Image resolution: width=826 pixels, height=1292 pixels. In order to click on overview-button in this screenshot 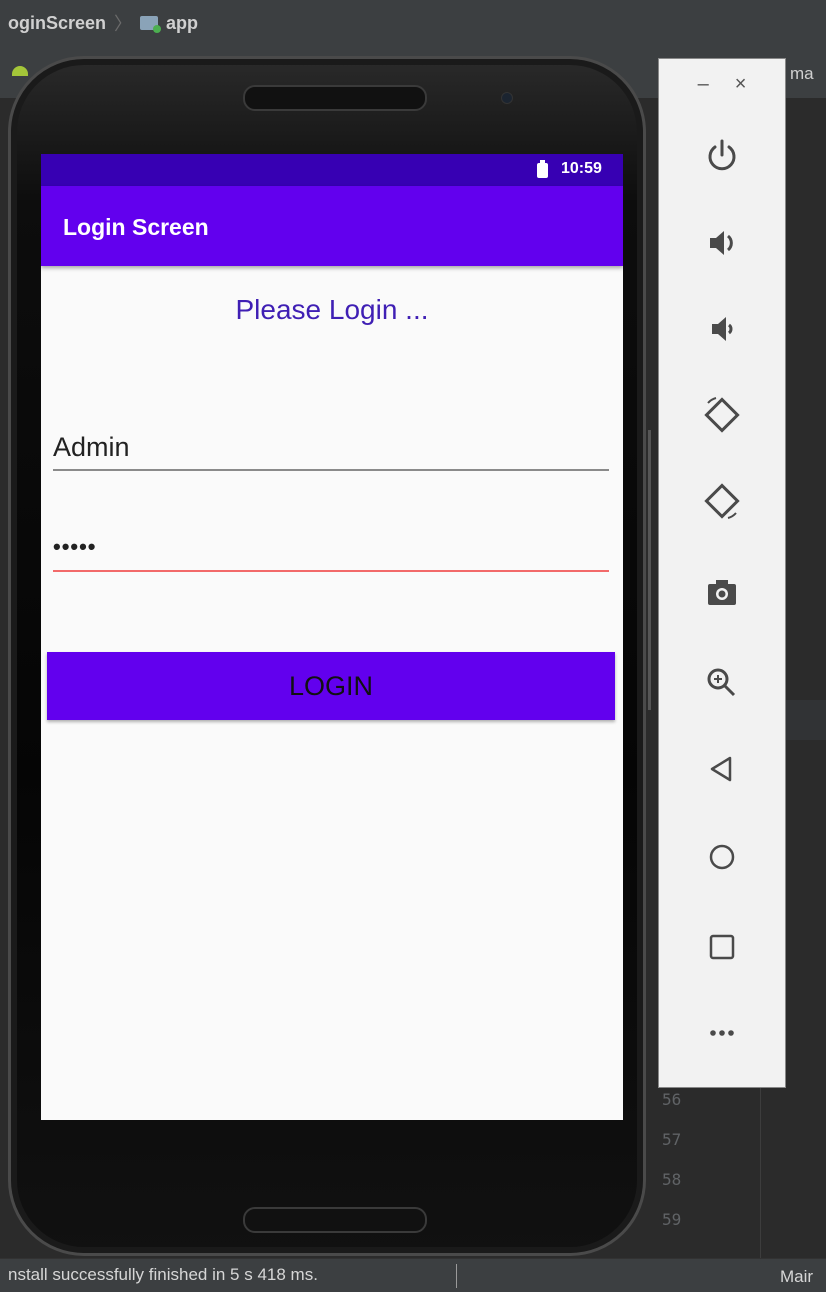, I will do `click(722, 947)`.